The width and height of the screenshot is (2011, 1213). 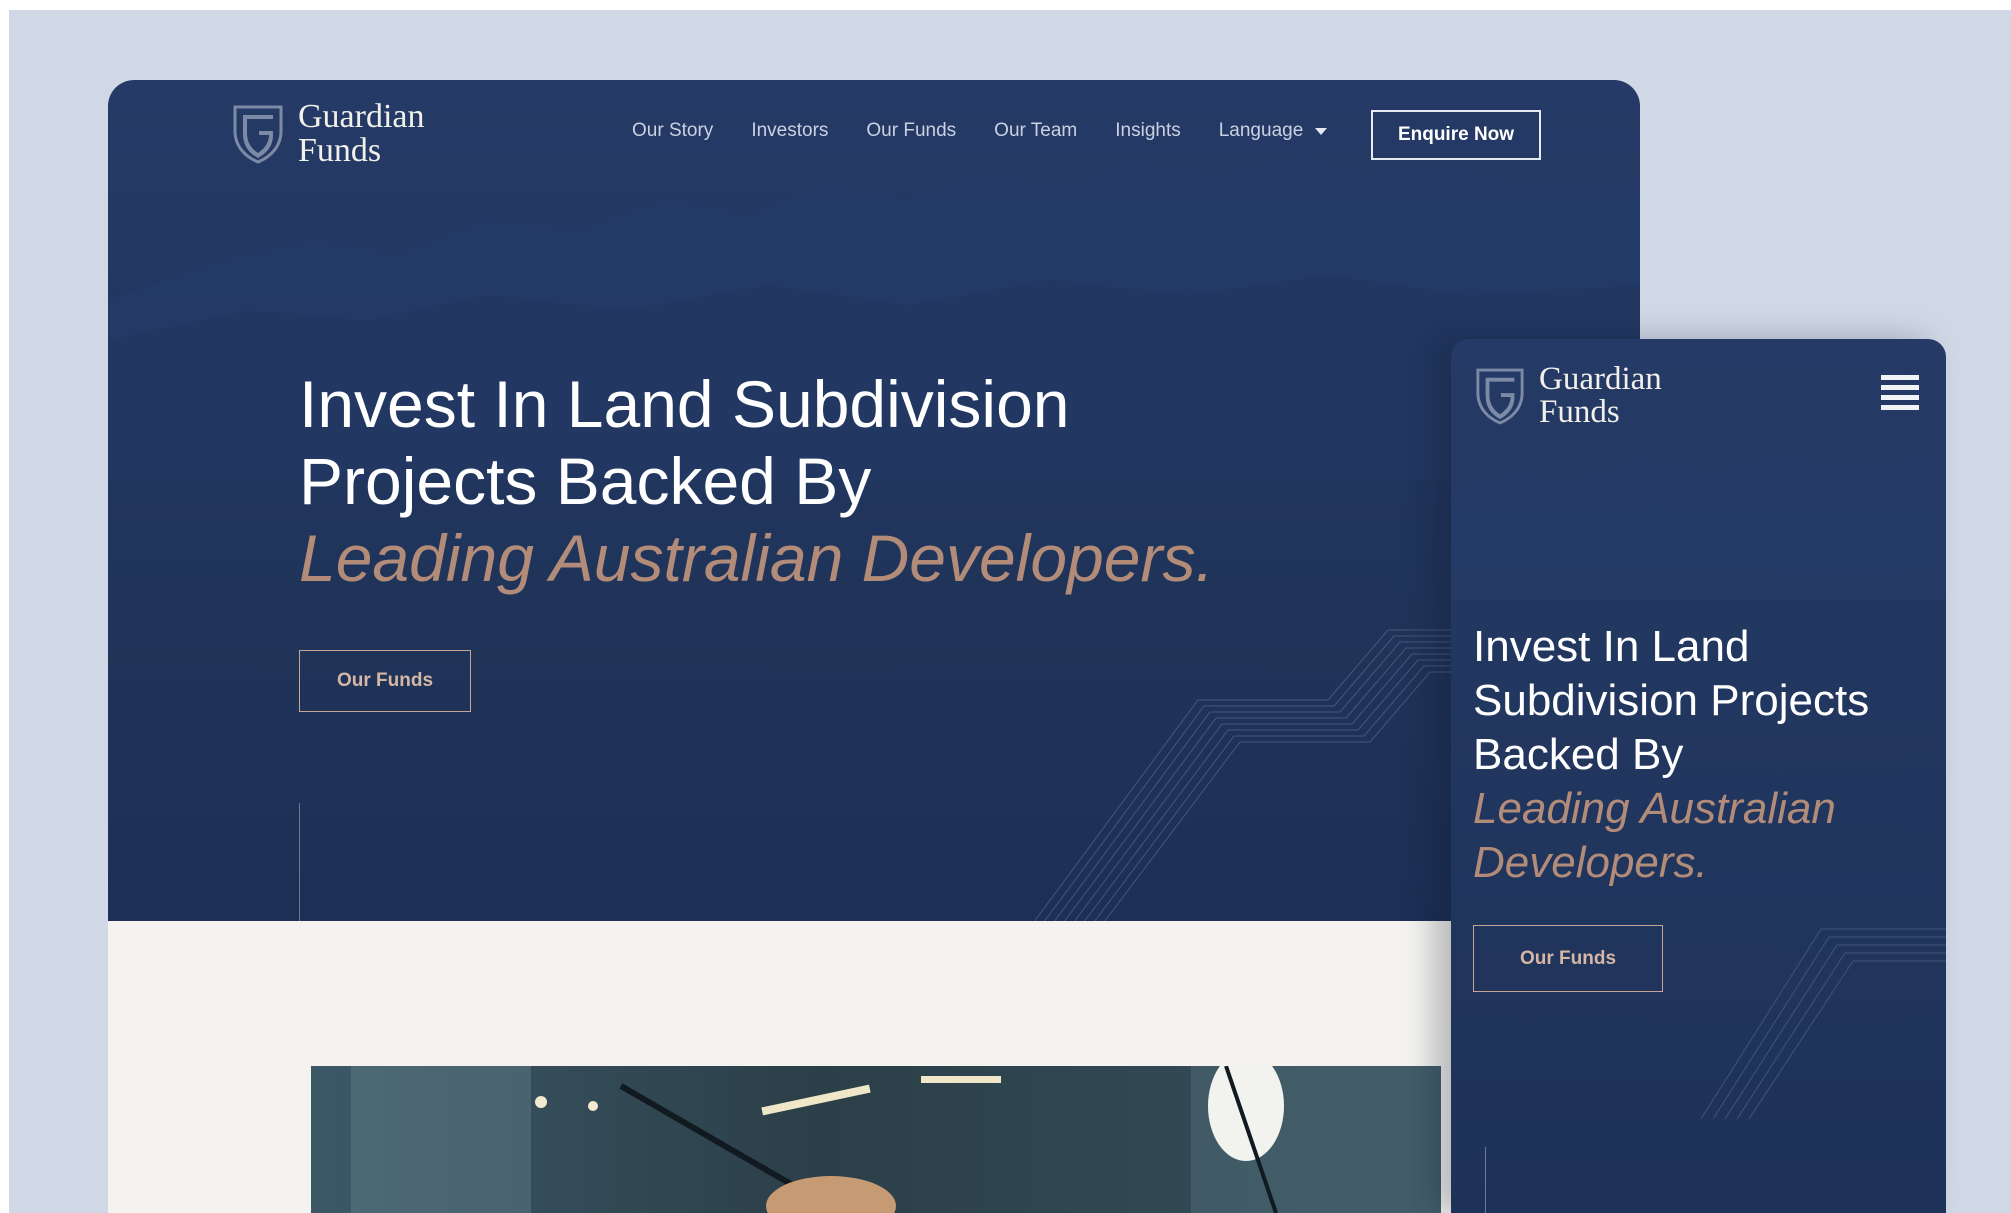 I want to click on mobile-headline-line2: Subdivision Projects, so click(x=1671, y=700).